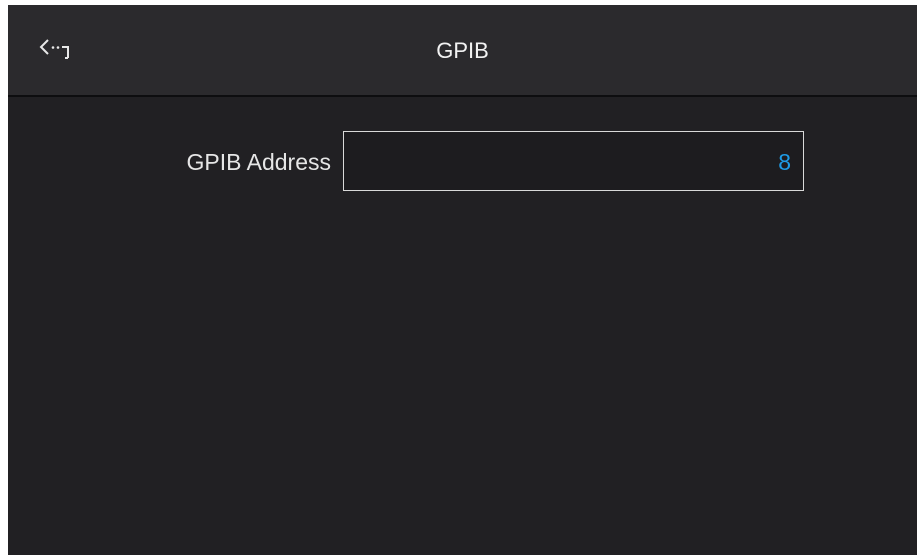 The height and width of the screenshot is (555, 917). I want to click on gpib-address-label: GPIB Address, so click(258, 162).